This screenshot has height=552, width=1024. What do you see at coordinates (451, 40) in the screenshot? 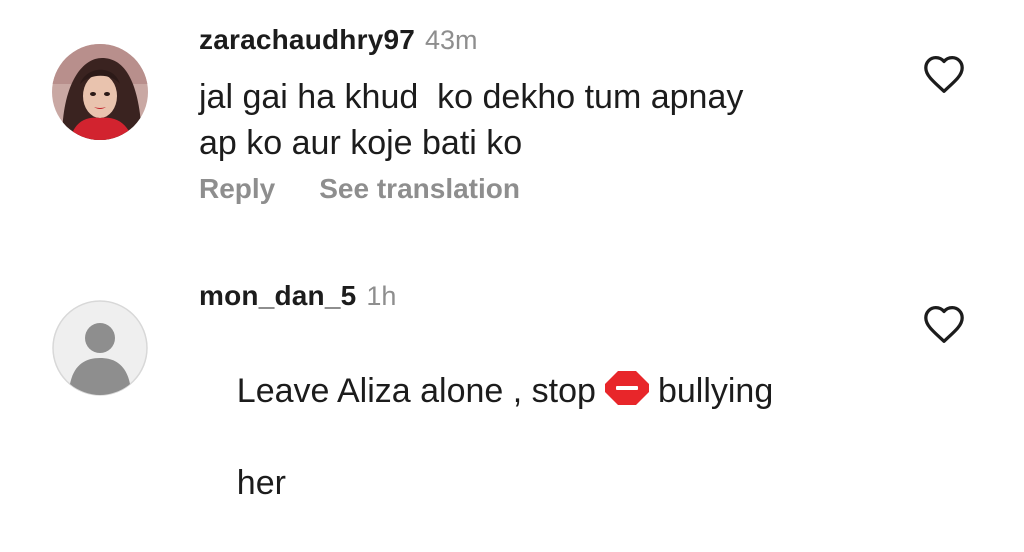
I see `timestamp: 43m` at bounding box center [451, 40].